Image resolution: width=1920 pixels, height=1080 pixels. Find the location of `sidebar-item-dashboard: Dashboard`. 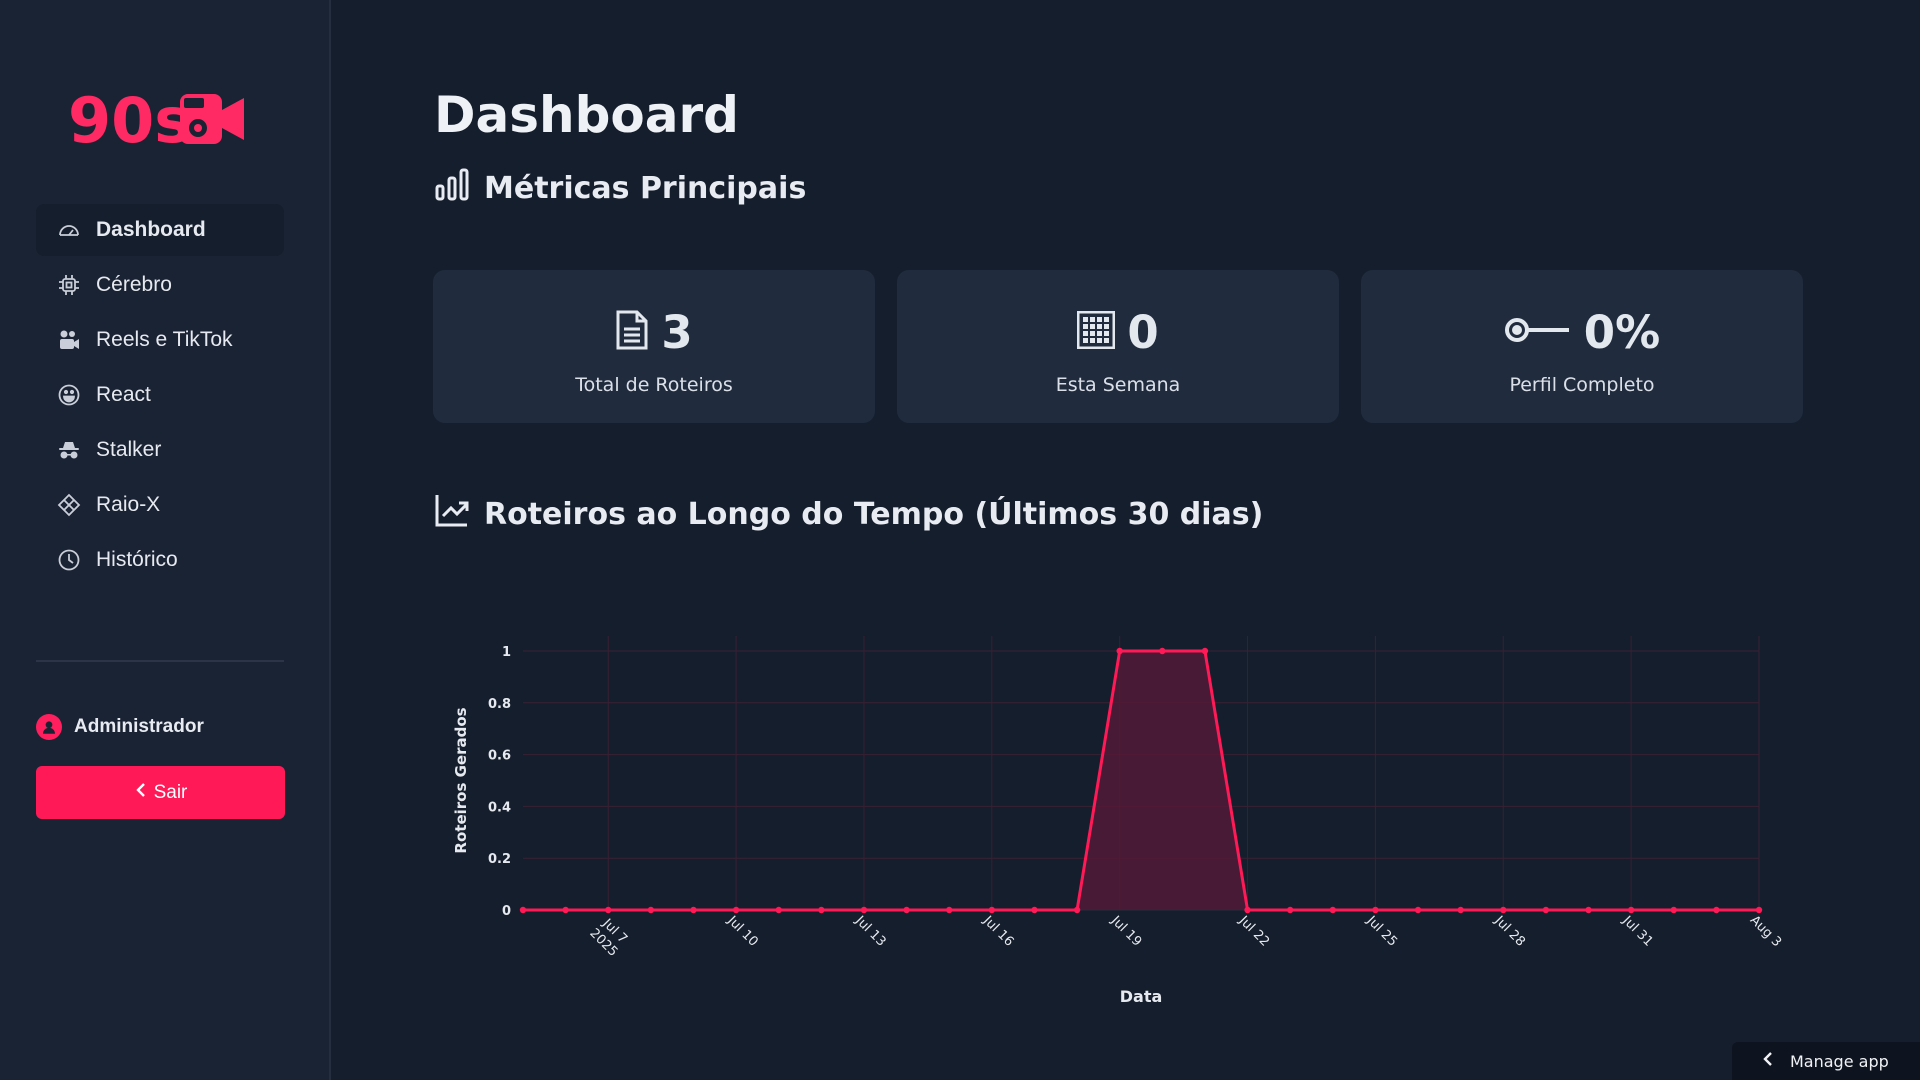

sidebar-item-dashboard: Dashboard is located at coordinates (160, 230).